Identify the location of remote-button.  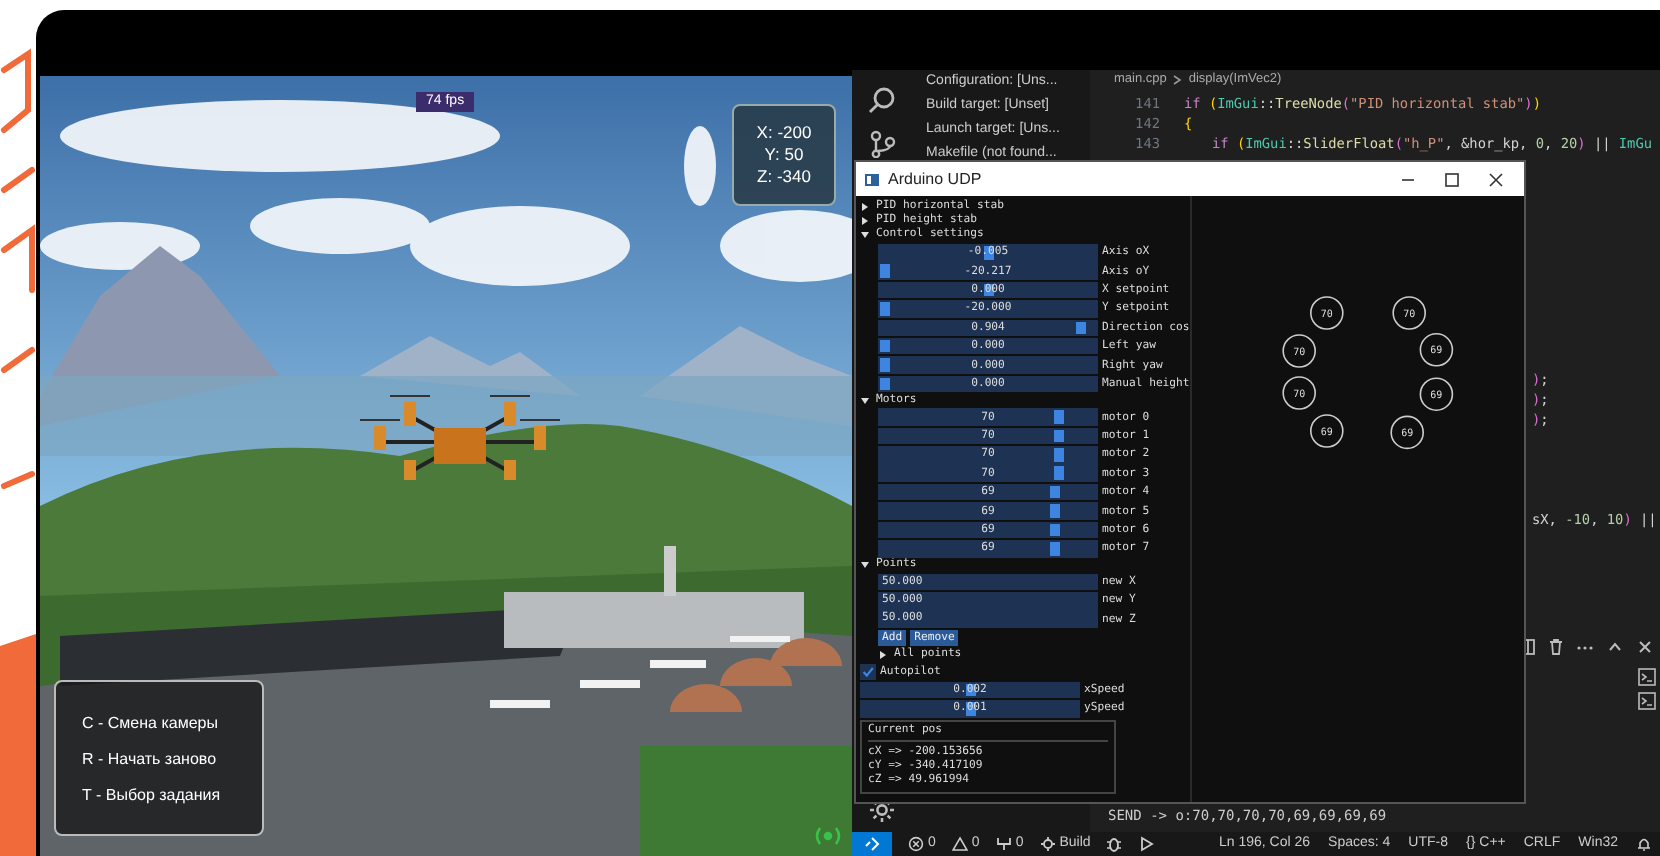
(872, 844).